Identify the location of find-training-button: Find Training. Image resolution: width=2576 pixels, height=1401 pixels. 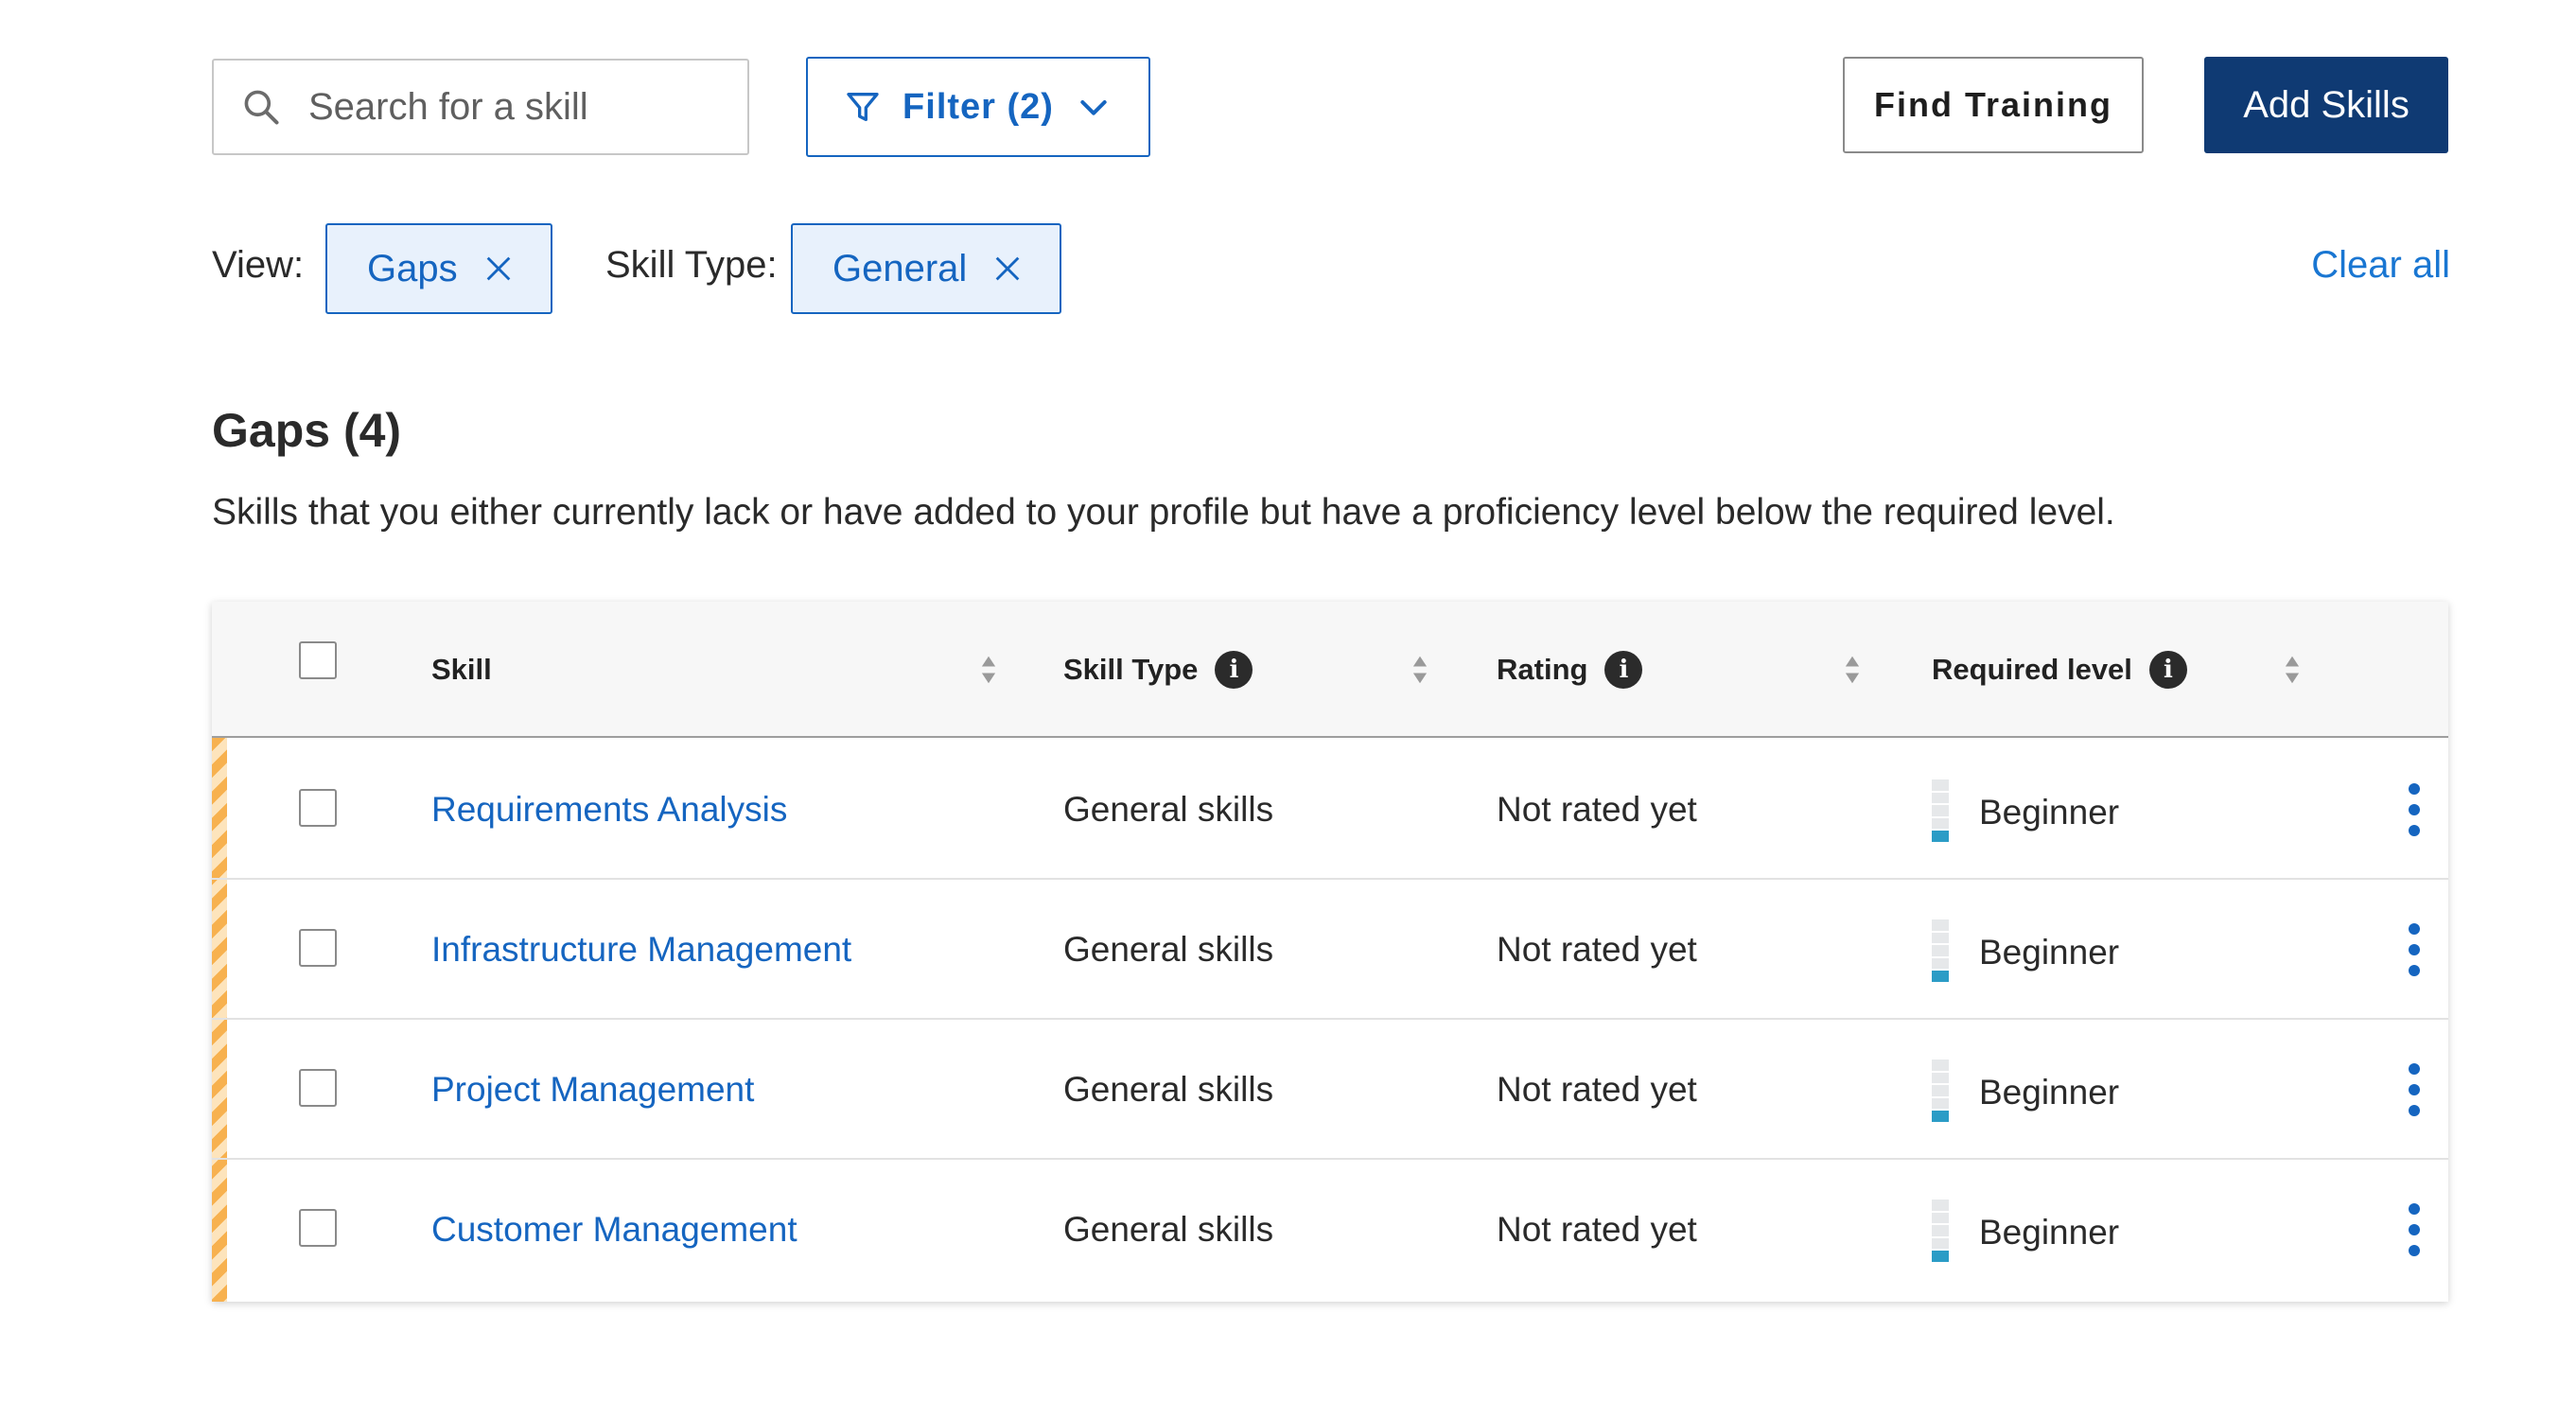
(1994, 105).